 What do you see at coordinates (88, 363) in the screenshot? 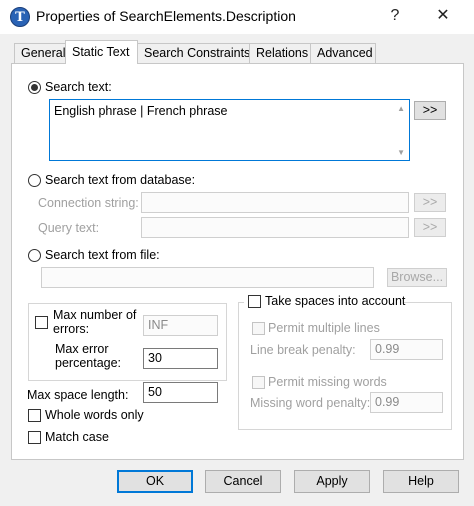
I see `max-error-pct-label-2: percentage:` at bounding box center [88, 363].